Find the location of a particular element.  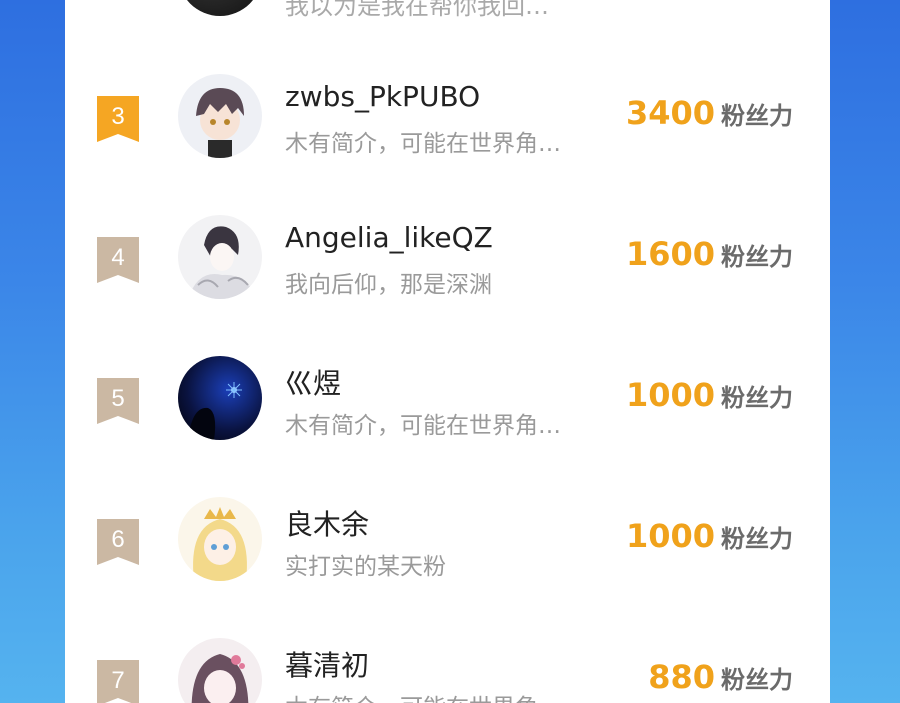

score-value: 3400 is located at coordinates (670, 113).